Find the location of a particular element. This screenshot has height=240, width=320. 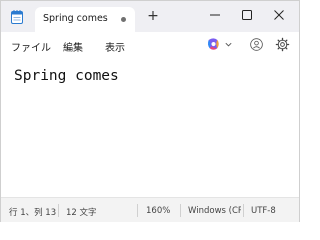

menu-bar: ファイル 編集 表示 is located at coordinates (150, 46).